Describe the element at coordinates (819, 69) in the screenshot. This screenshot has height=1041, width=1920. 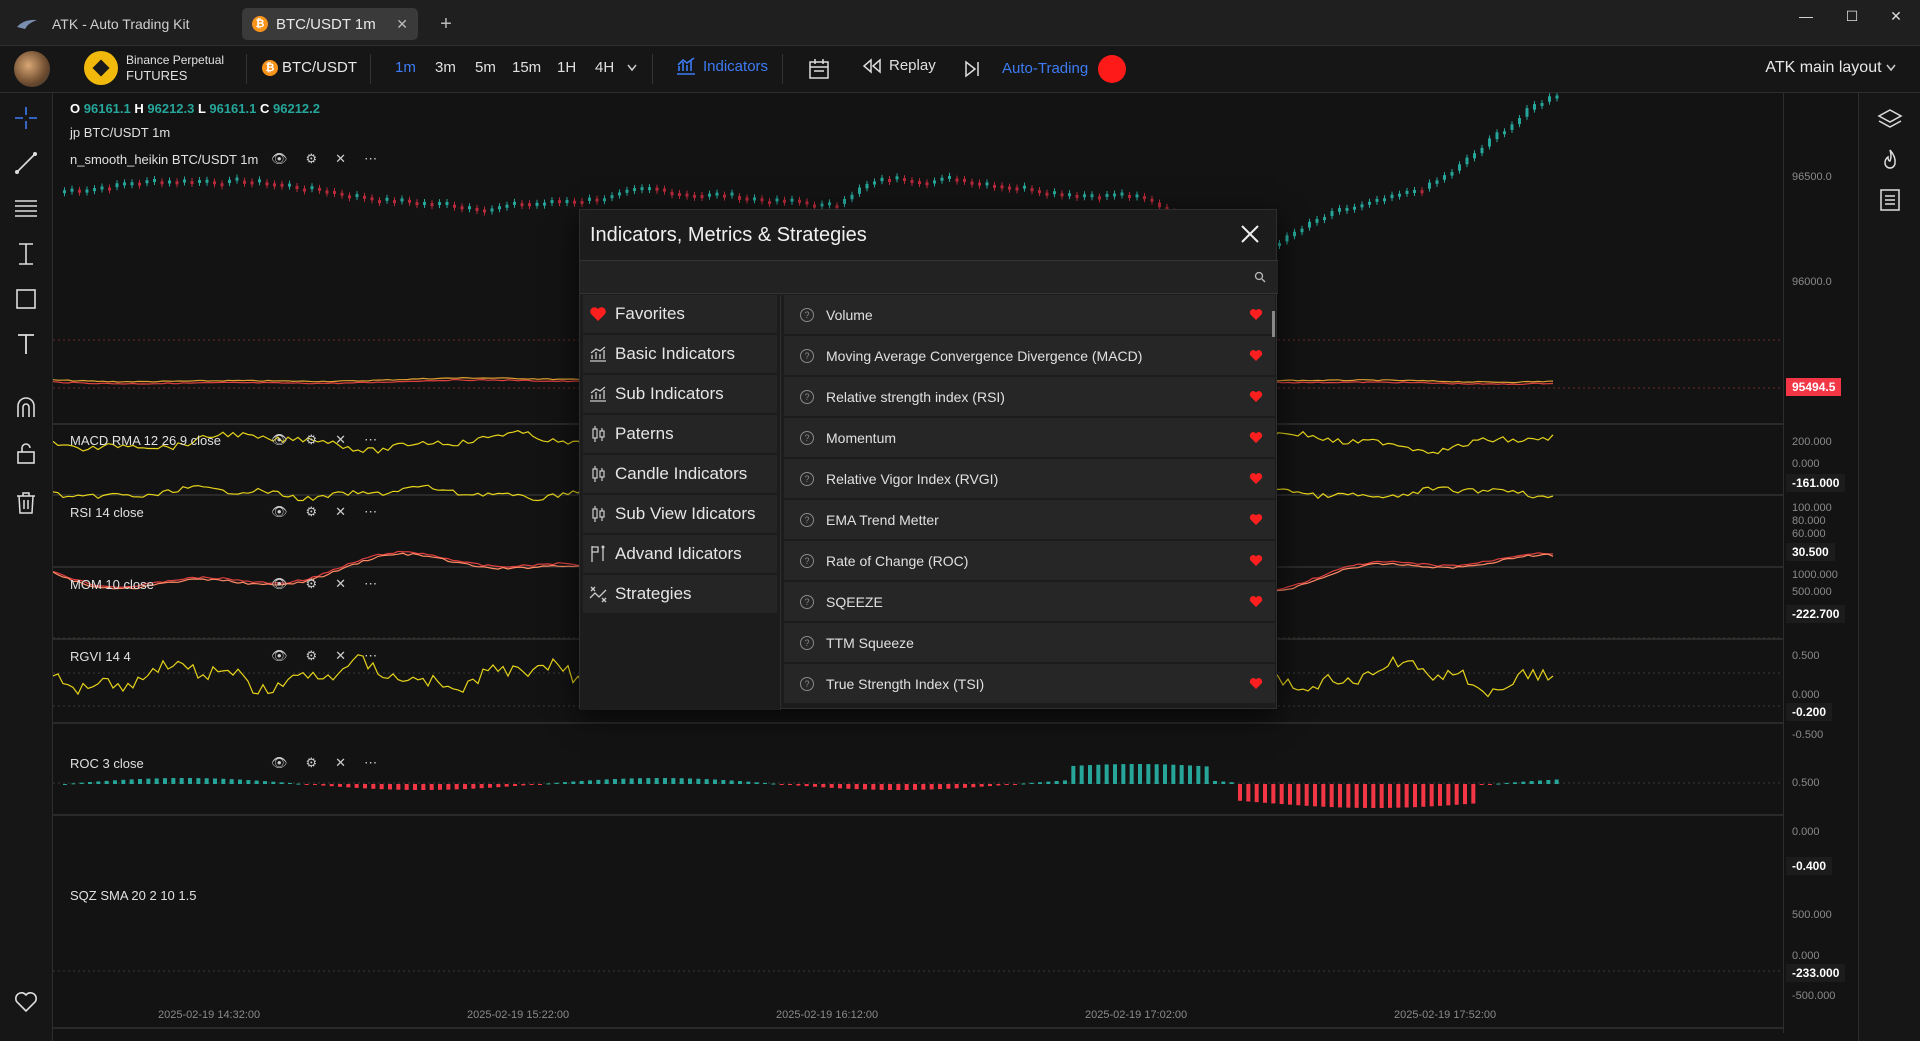
I see `calendar-icon` at that location.